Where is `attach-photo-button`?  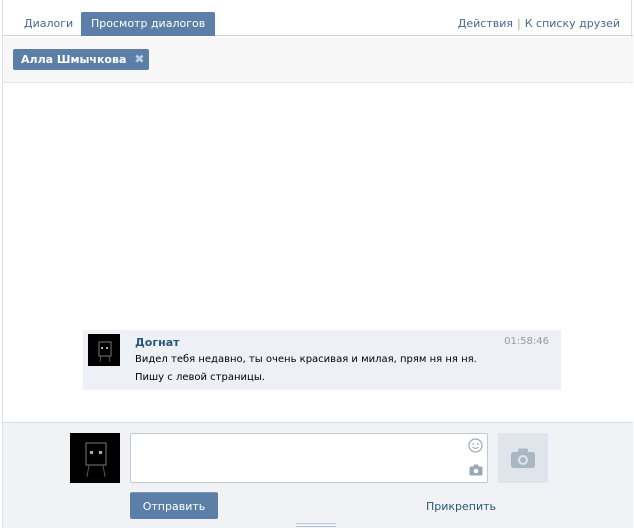
attach-photo-button is located at coordinates (523, 458).